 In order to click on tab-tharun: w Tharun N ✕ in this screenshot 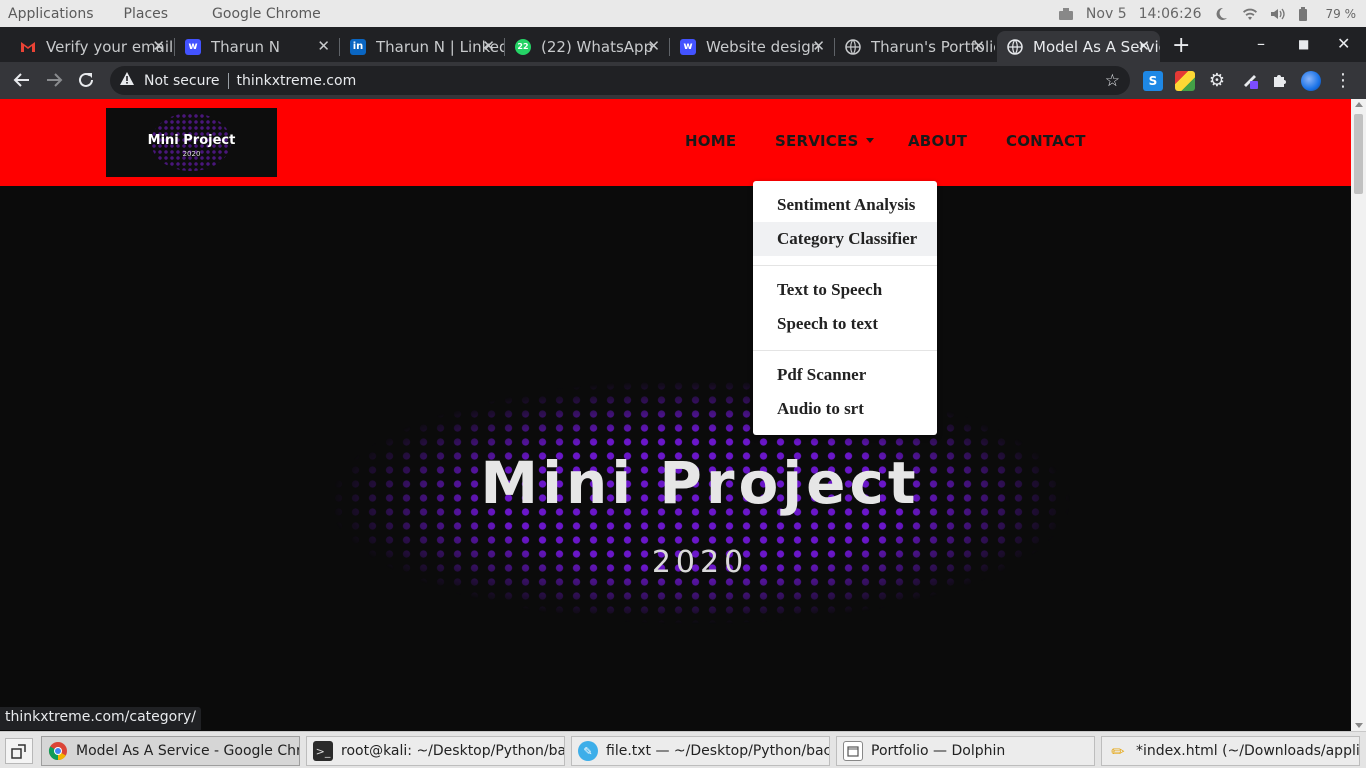, I will do `click(257, 46)`.